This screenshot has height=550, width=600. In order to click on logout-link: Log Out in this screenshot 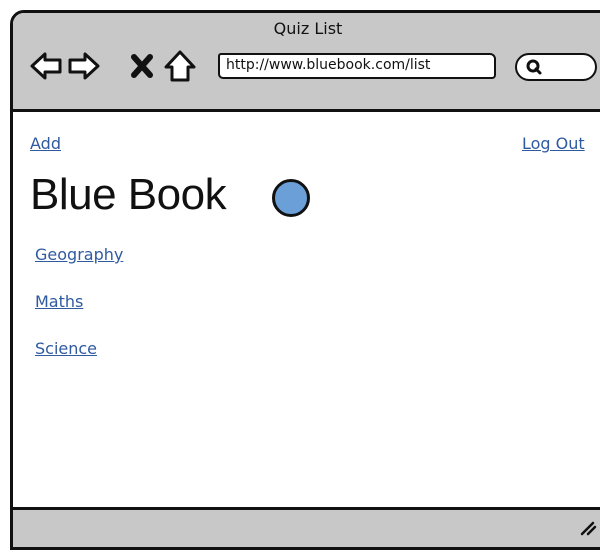, I will do `click(553, 143)`.